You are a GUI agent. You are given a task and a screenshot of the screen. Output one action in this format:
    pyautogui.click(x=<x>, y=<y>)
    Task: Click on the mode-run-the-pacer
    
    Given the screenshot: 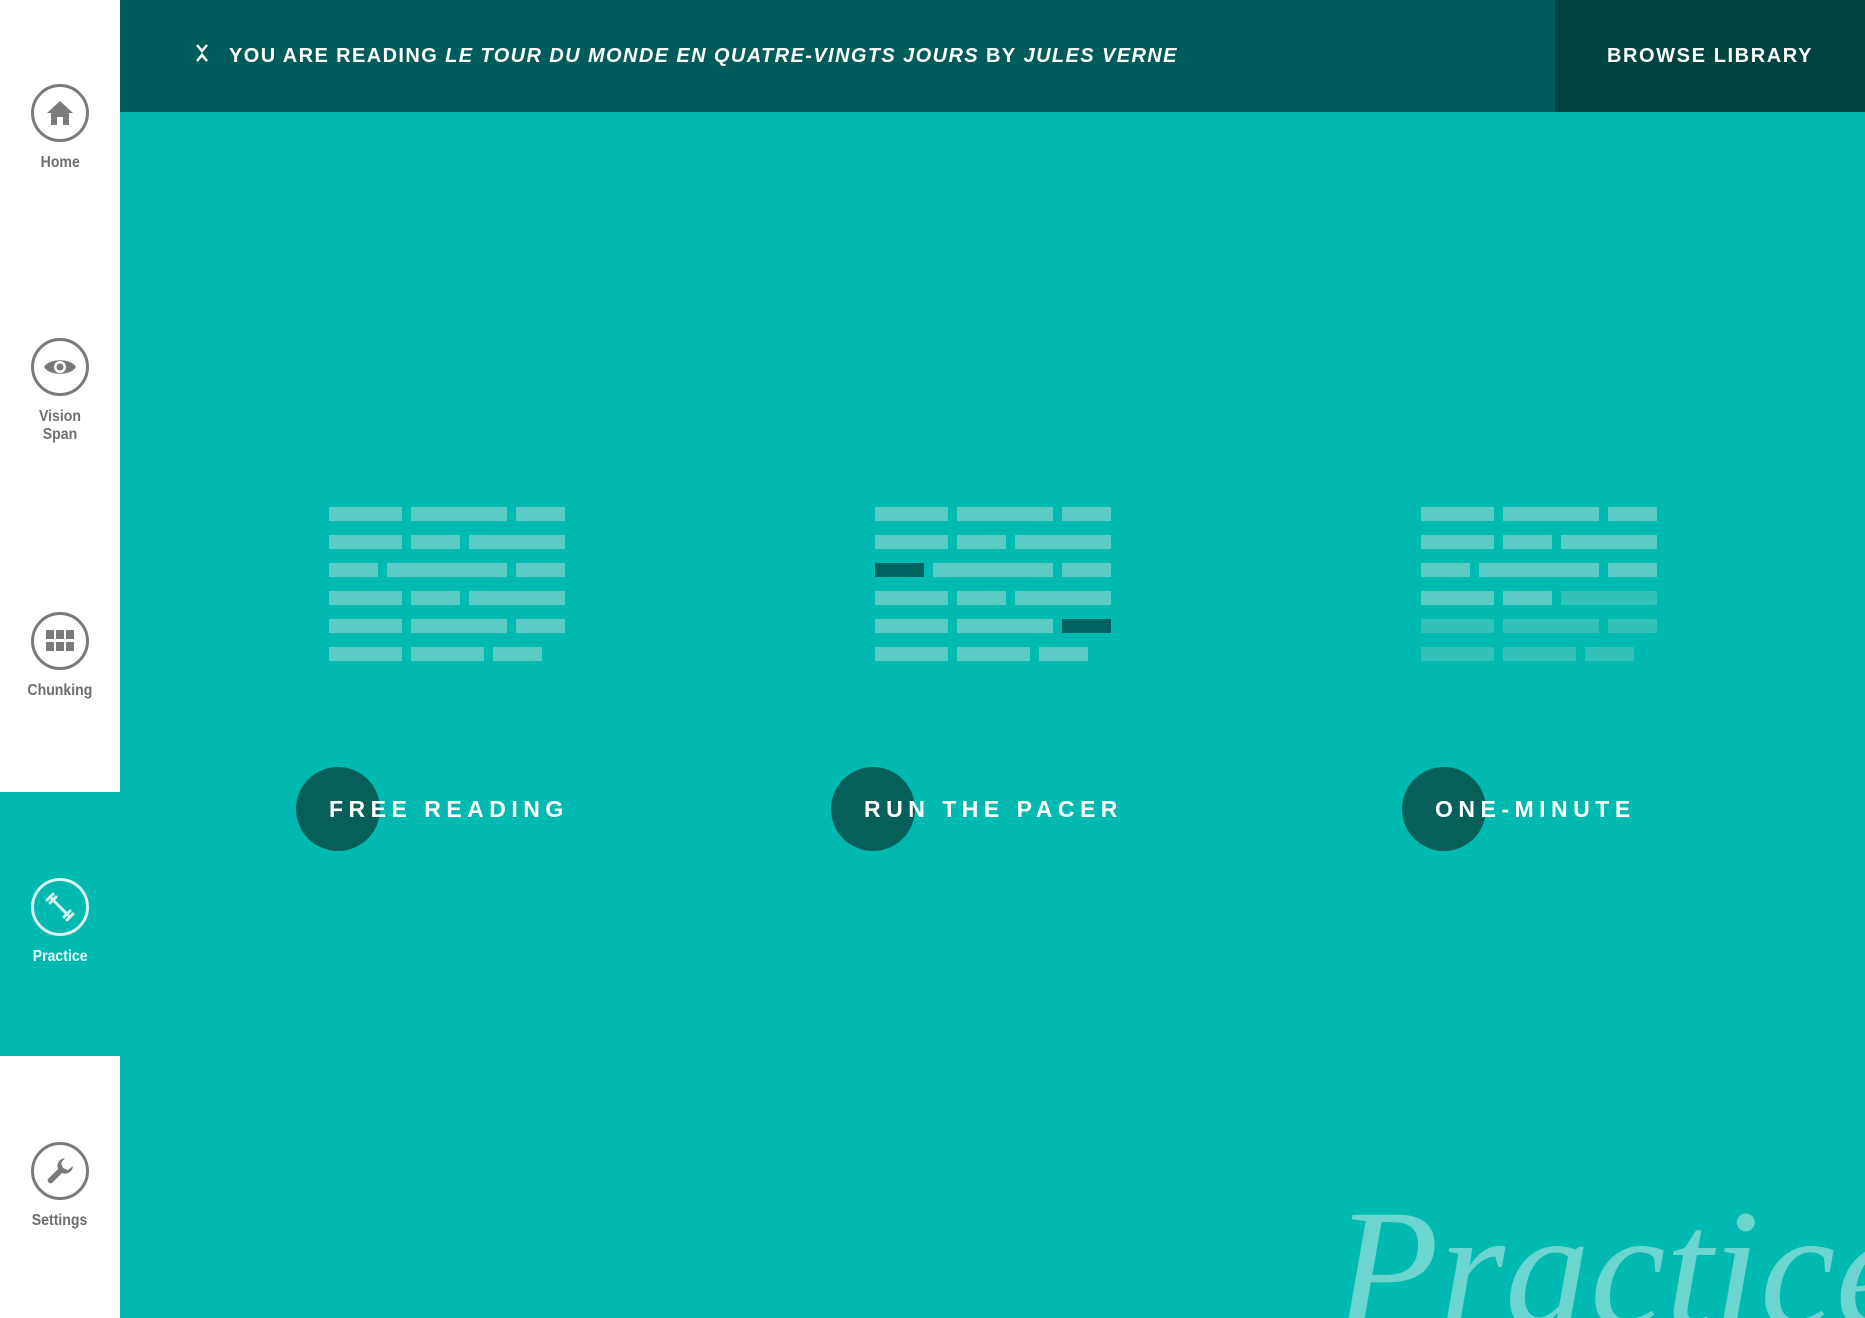 What is the action you would take?
    pyautogui.click(x=995, y=585)
    